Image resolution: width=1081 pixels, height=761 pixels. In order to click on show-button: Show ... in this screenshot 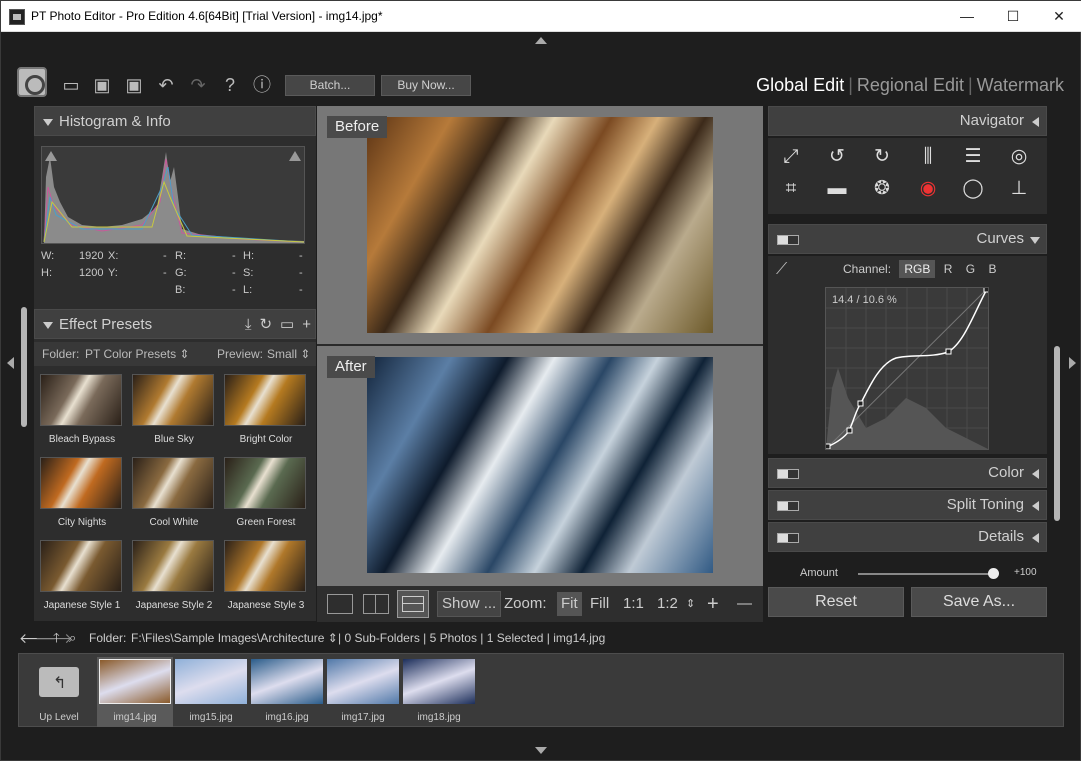, I will do `click(469, 604)`.